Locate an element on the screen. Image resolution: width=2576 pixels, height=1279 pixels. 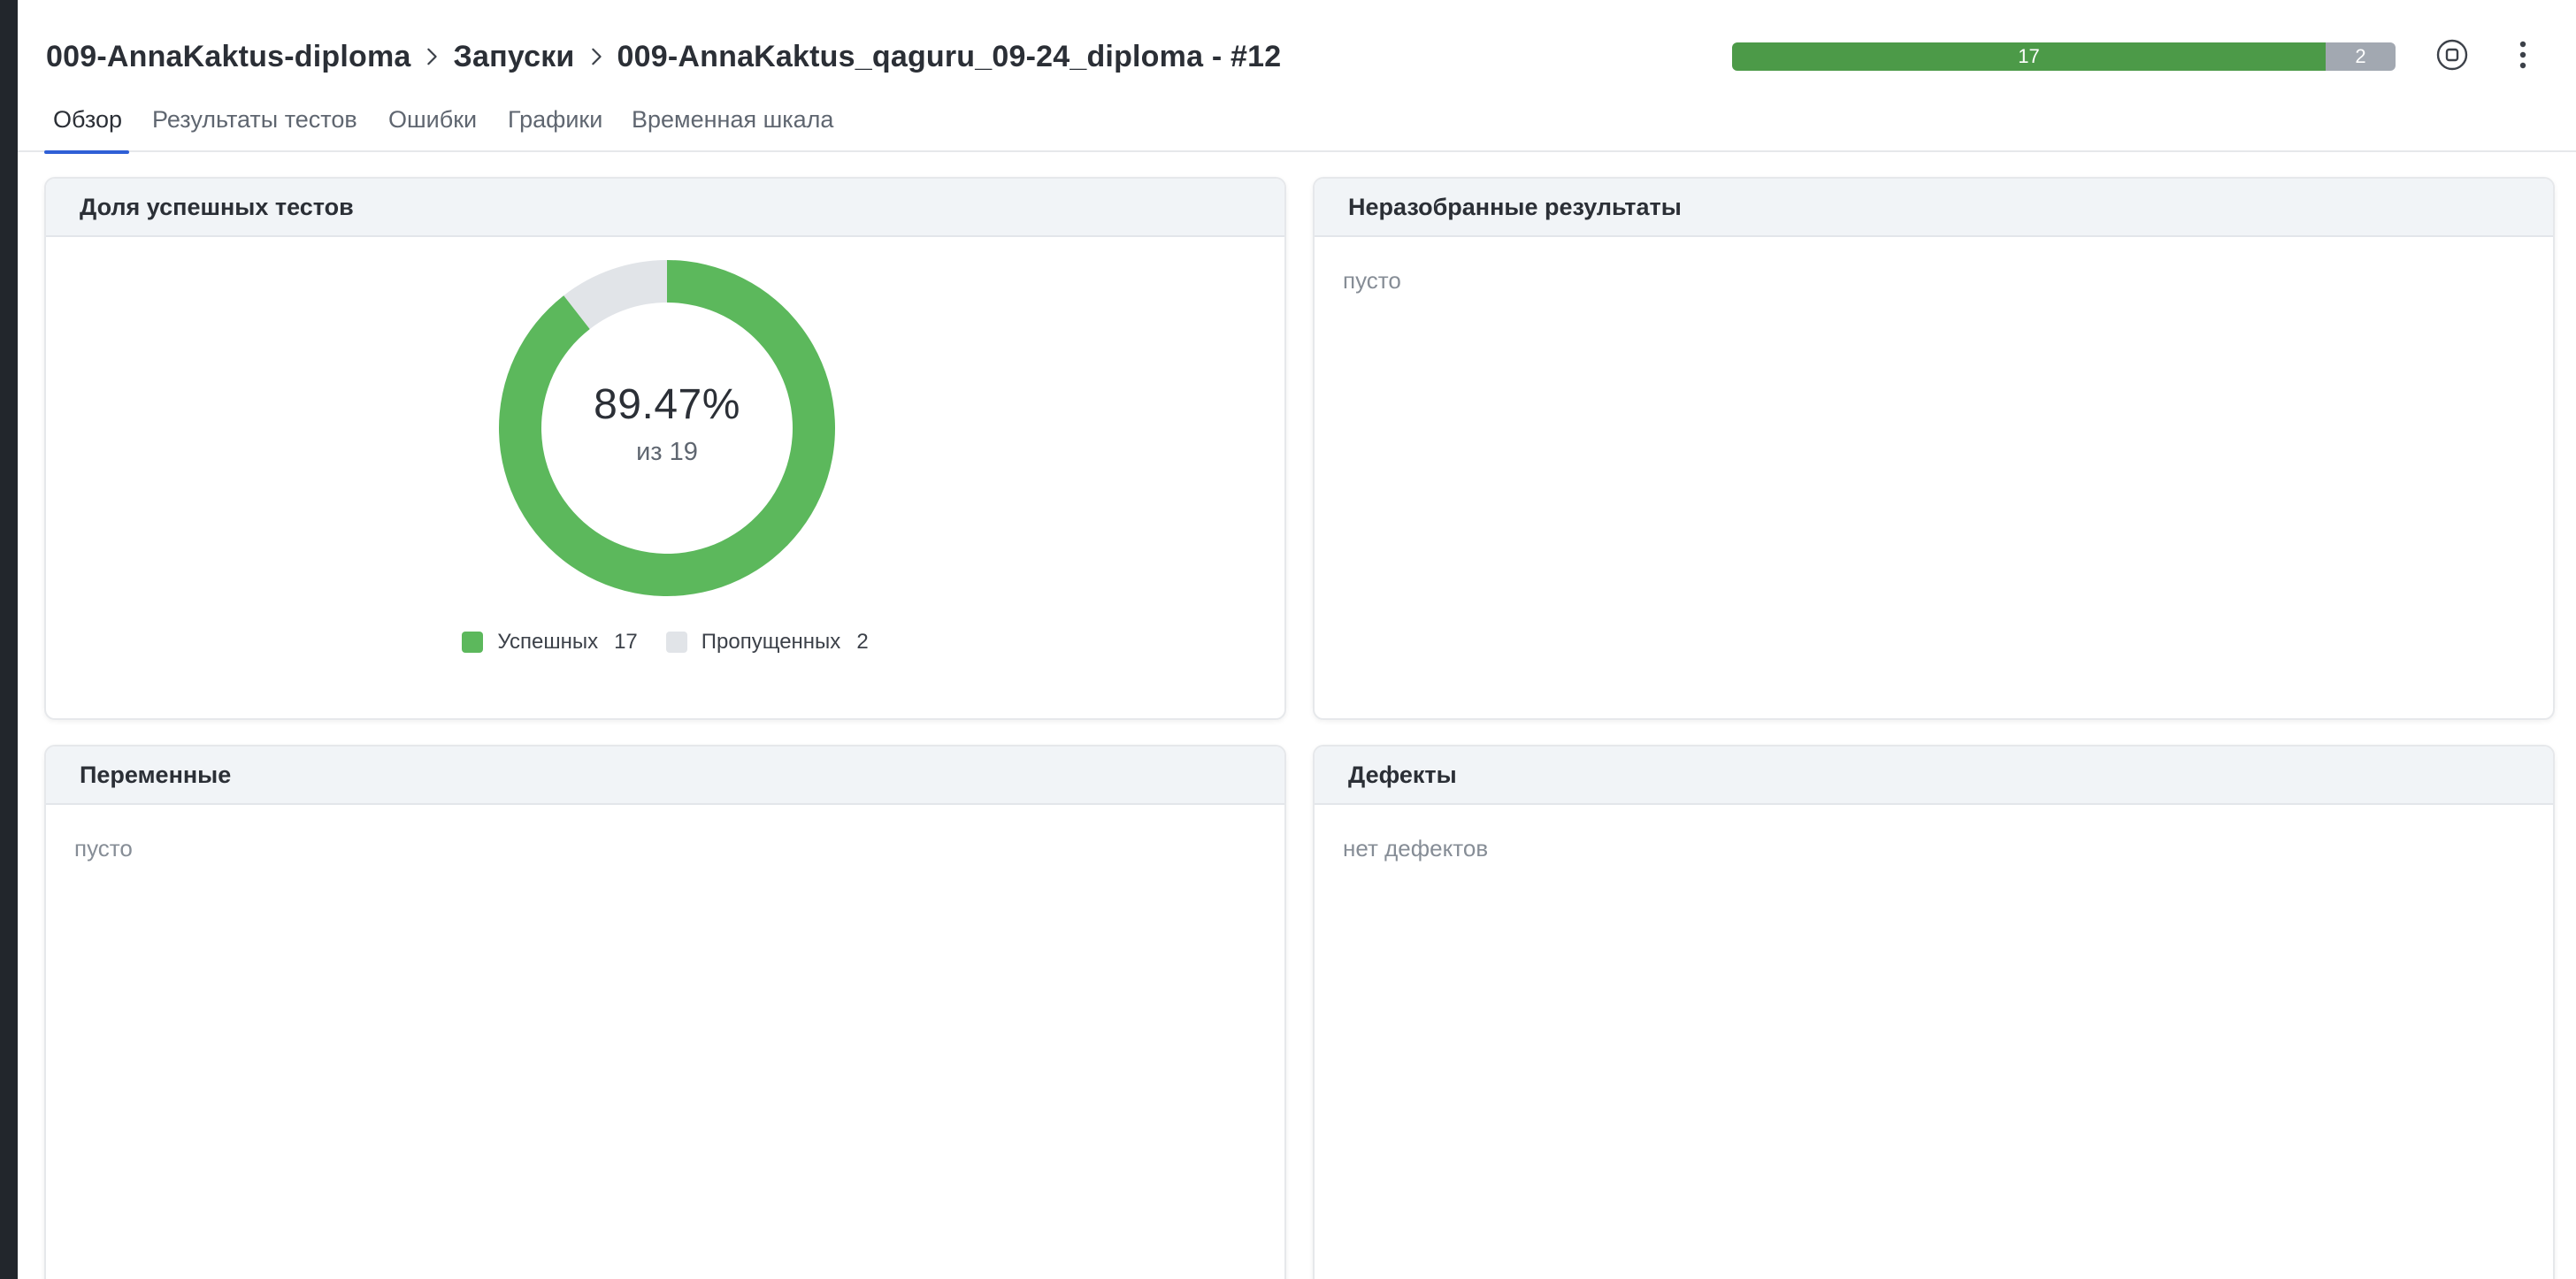
legend-count: 2 is located at coordinates (862, 642).